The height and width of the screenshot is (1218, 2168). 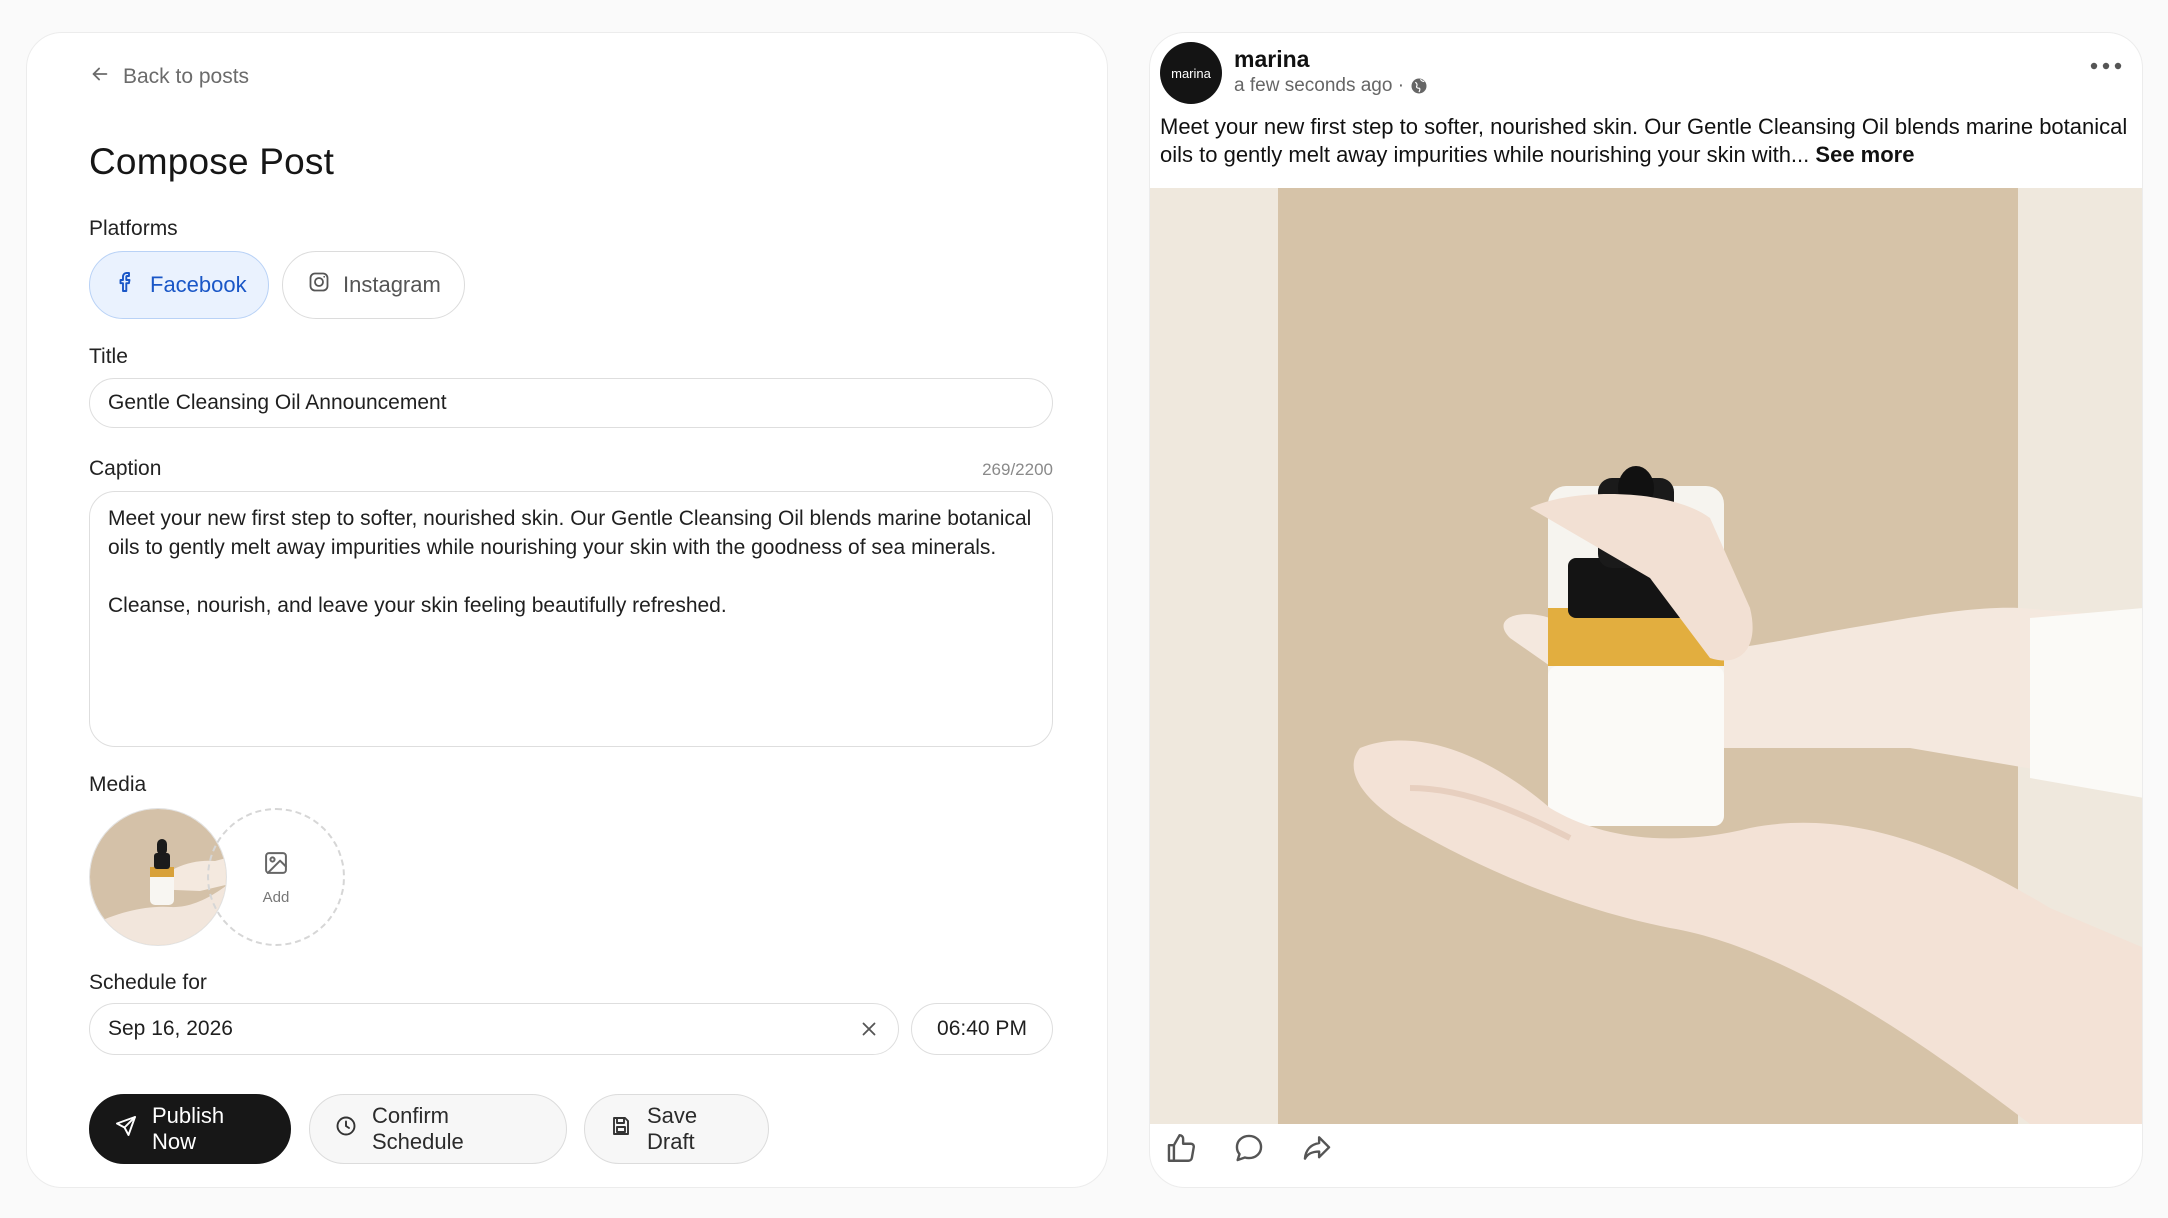 What do you see at coordinates (148, 982) in the screenshot?
I see `schedule-label: Schedule for` at bounding box center [148, 982].